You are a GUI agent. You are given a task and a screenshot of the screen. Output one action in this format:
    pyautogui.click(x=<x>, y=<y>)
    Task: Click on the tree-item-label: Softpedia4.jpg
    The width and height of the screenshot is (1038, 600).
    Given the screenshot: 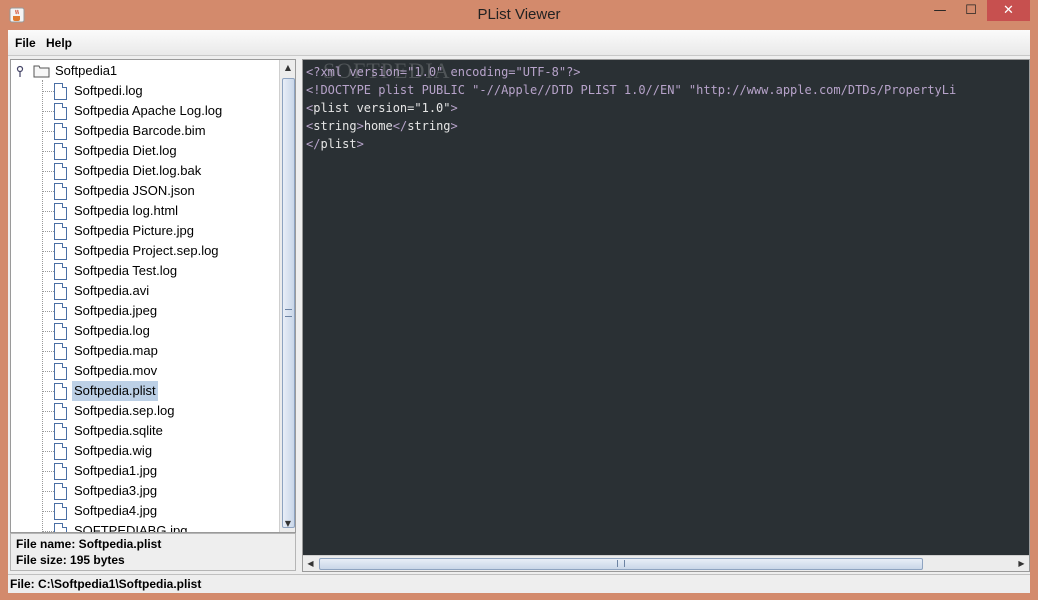 What is the action you would take?
    pyautogui.click(x=116, y=510)
    